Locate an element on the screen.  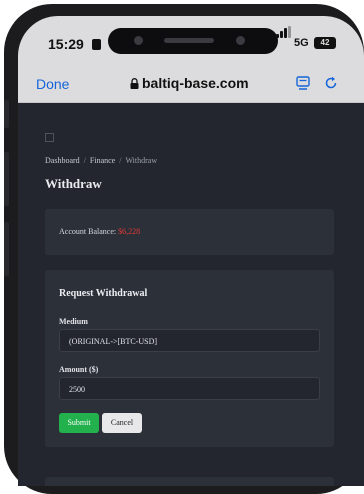
submit-button: Submit is located at coordinates (79, 423).